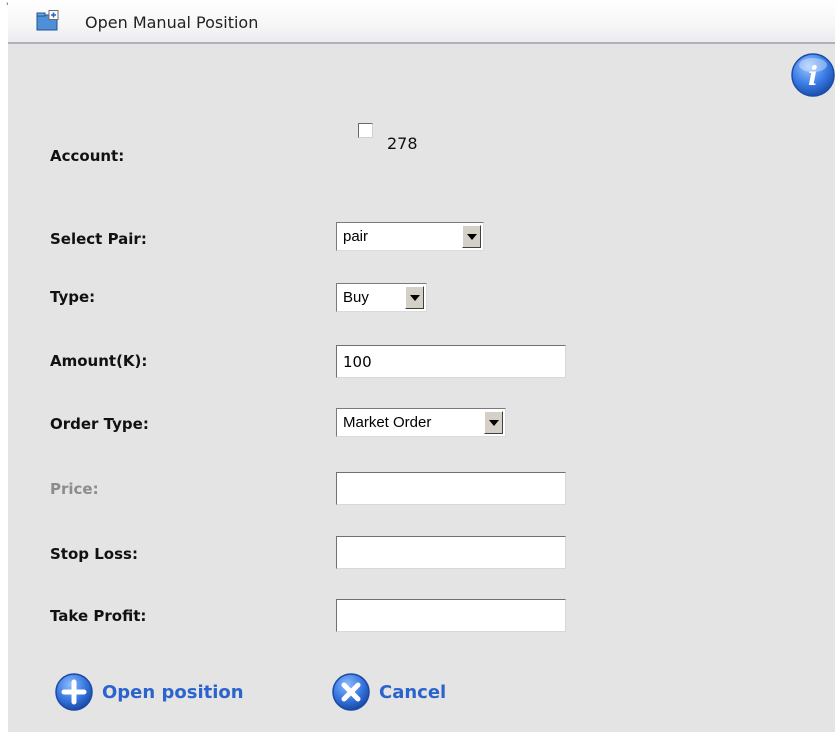  I want to click on account-checkbox, so click(365, 130).